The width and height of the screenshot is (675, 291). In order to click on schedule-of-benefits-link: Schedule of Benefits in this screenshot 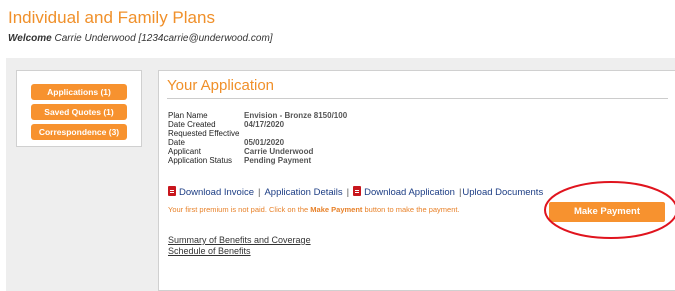, I will do `click(239, 251)`.